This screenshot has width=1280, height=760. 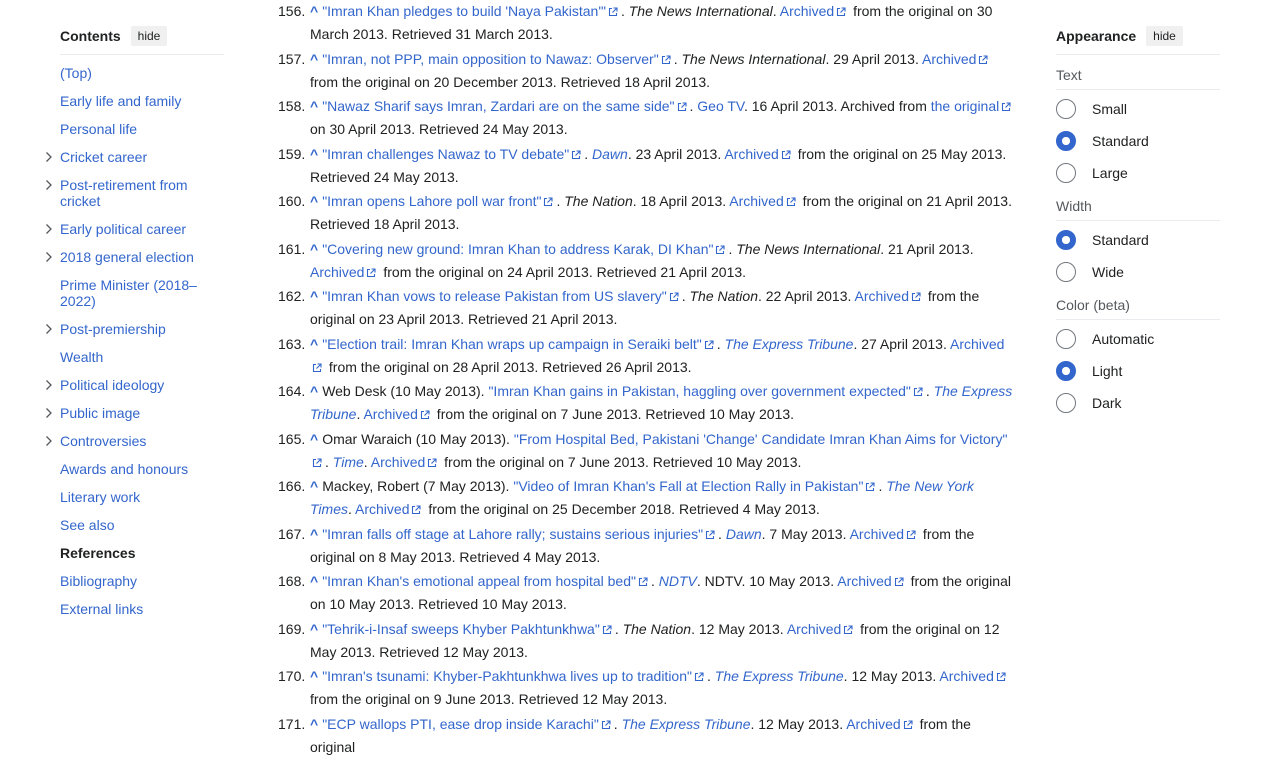 What do you see at coordinates (142, 293) in the screenshot?
I see `toc-item: Prime Minister (2018–2022)` at bounding box center [142, 293].